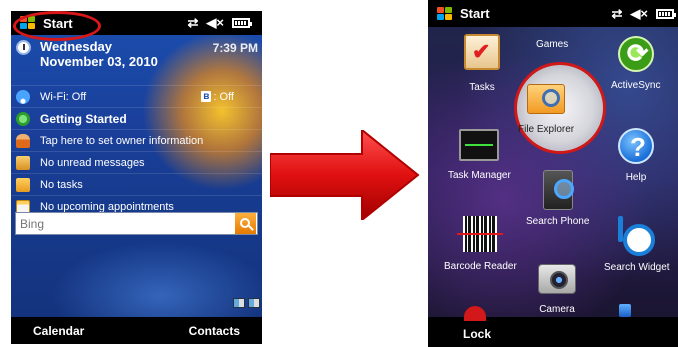 The width and height of the screenshot is (678, 347). What do you see at coordinates (92, 162) in the screenshot?
I see `messages-label: No unread messages` at bounding box center [92, 162].